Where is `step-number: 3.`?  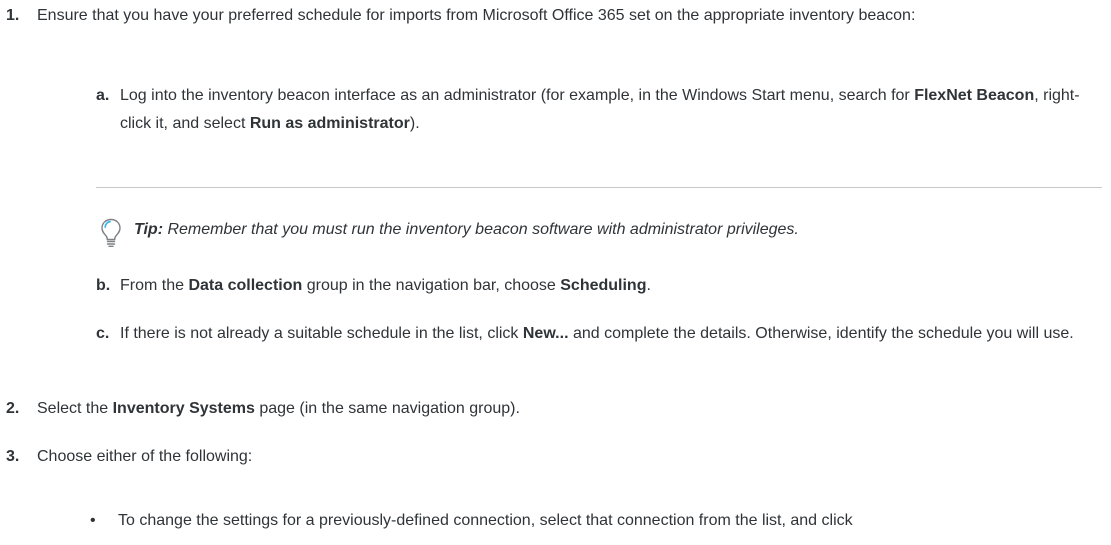 step-number: 3. is located at coordinates (13, 456).